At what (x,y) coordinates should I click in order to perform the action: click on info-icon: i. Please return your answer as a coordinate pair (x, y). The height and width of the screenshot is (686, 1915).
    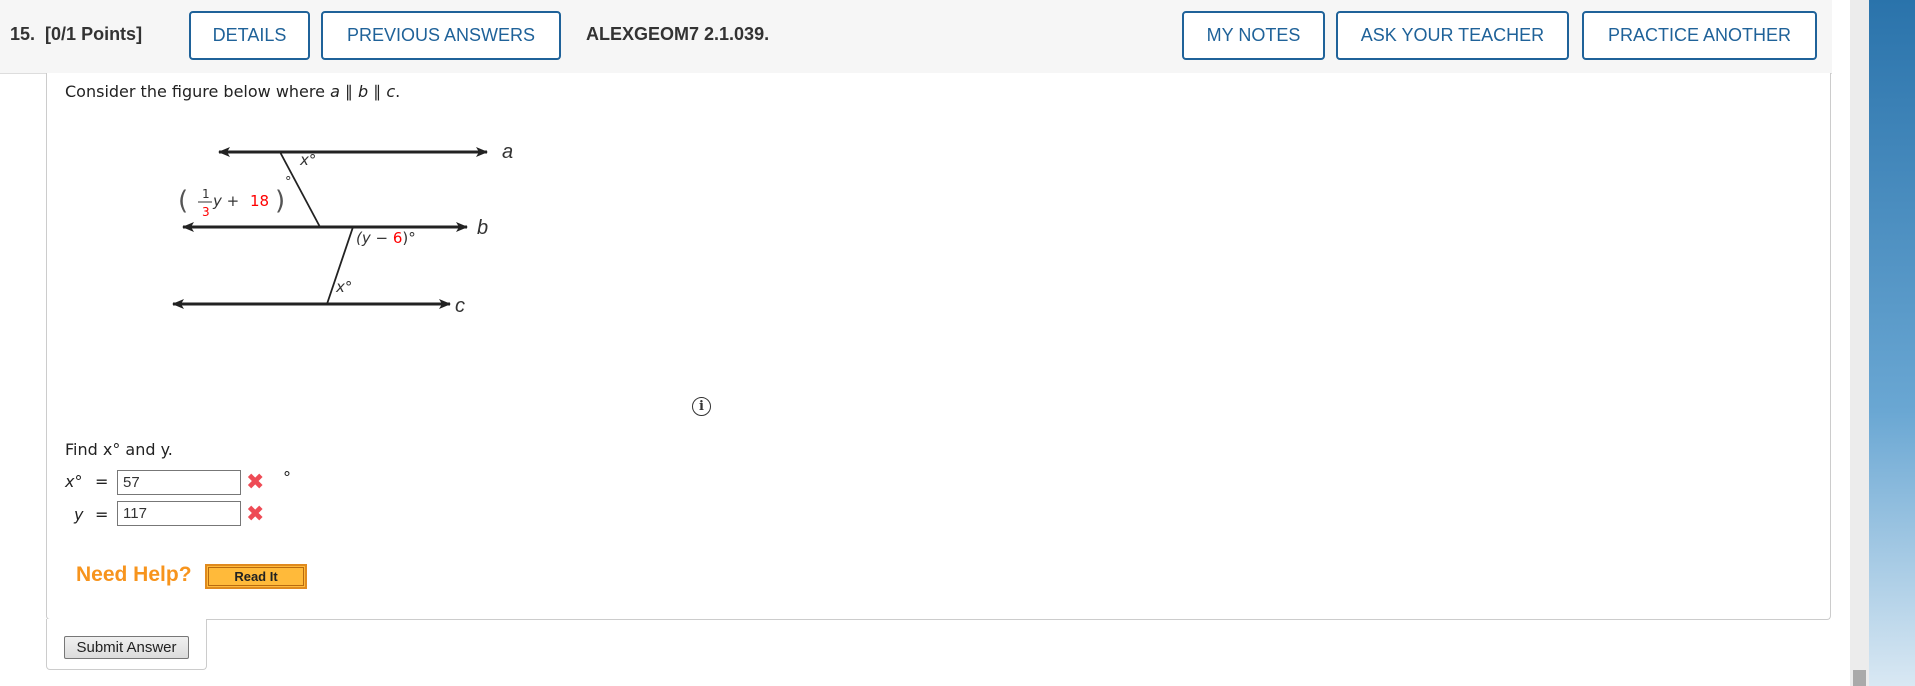
    Looking at the image, I should click on (701, 406).